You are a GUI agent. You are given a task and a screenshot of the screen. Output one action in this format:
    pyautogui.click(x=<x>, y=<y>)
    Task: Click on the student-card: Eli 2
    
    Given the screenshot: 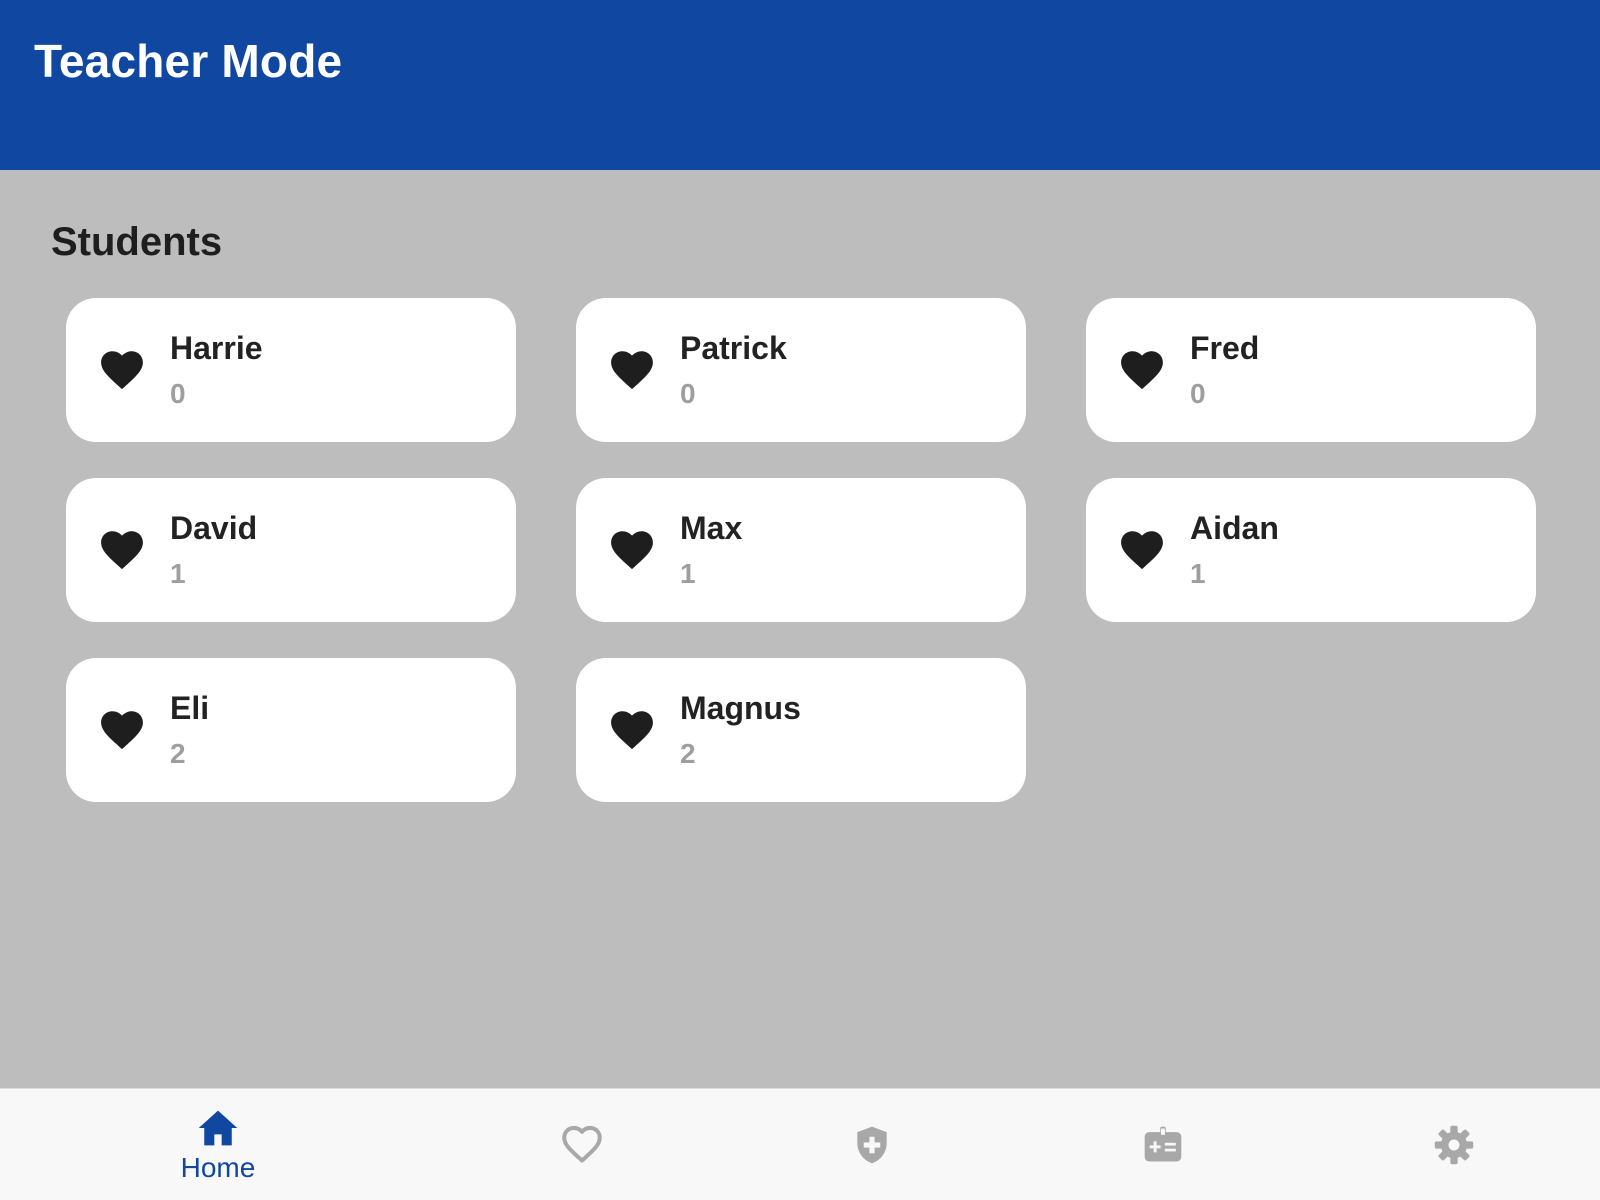 What is the action you would take?
    pyautogui.click(x=291, y=730)
    